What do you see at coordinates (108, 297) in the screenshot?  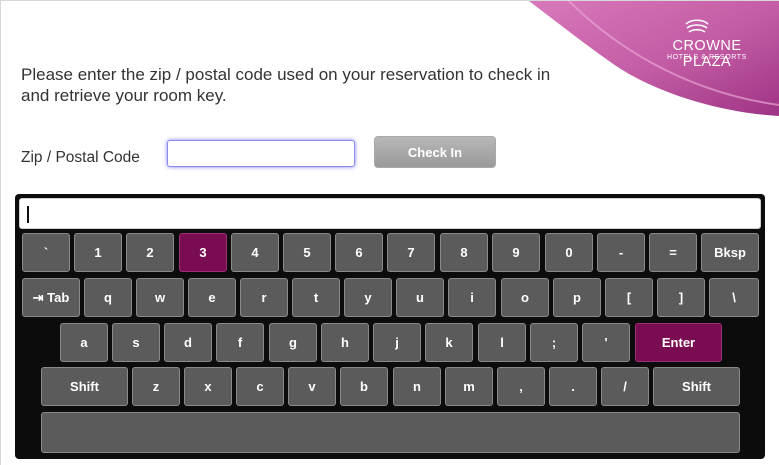 I see `key-q: q` at bounding box center [108, 297].